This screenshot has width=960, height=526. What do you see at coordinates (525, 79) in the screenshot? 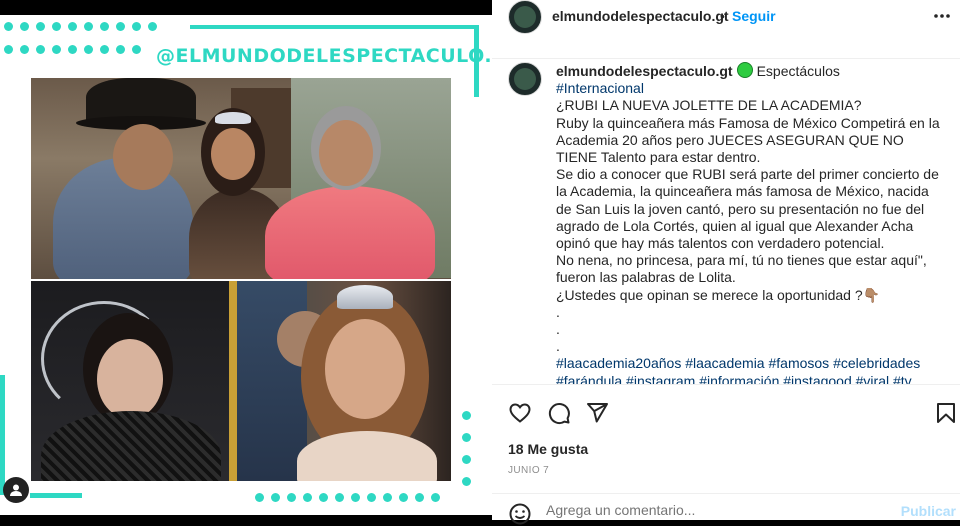
I see `caption-avatar` at bounding box center [525, 79].